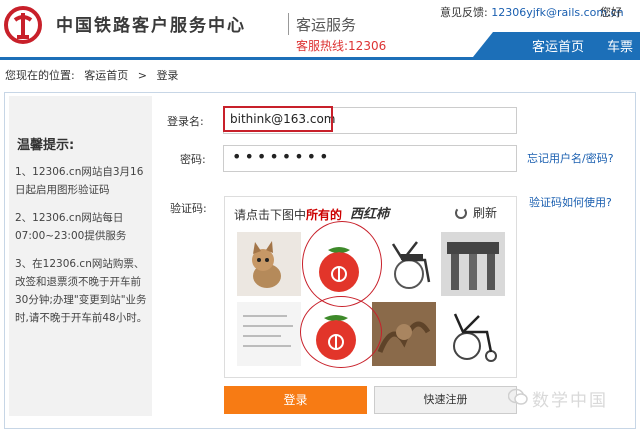 The height and width of the screenshot is (429, 640). Describe the element at coordinates (79, 181) in the screenshot. I see `tip-item: 1、12306.cn网站自3月16日起启用图形验证码` at that location.